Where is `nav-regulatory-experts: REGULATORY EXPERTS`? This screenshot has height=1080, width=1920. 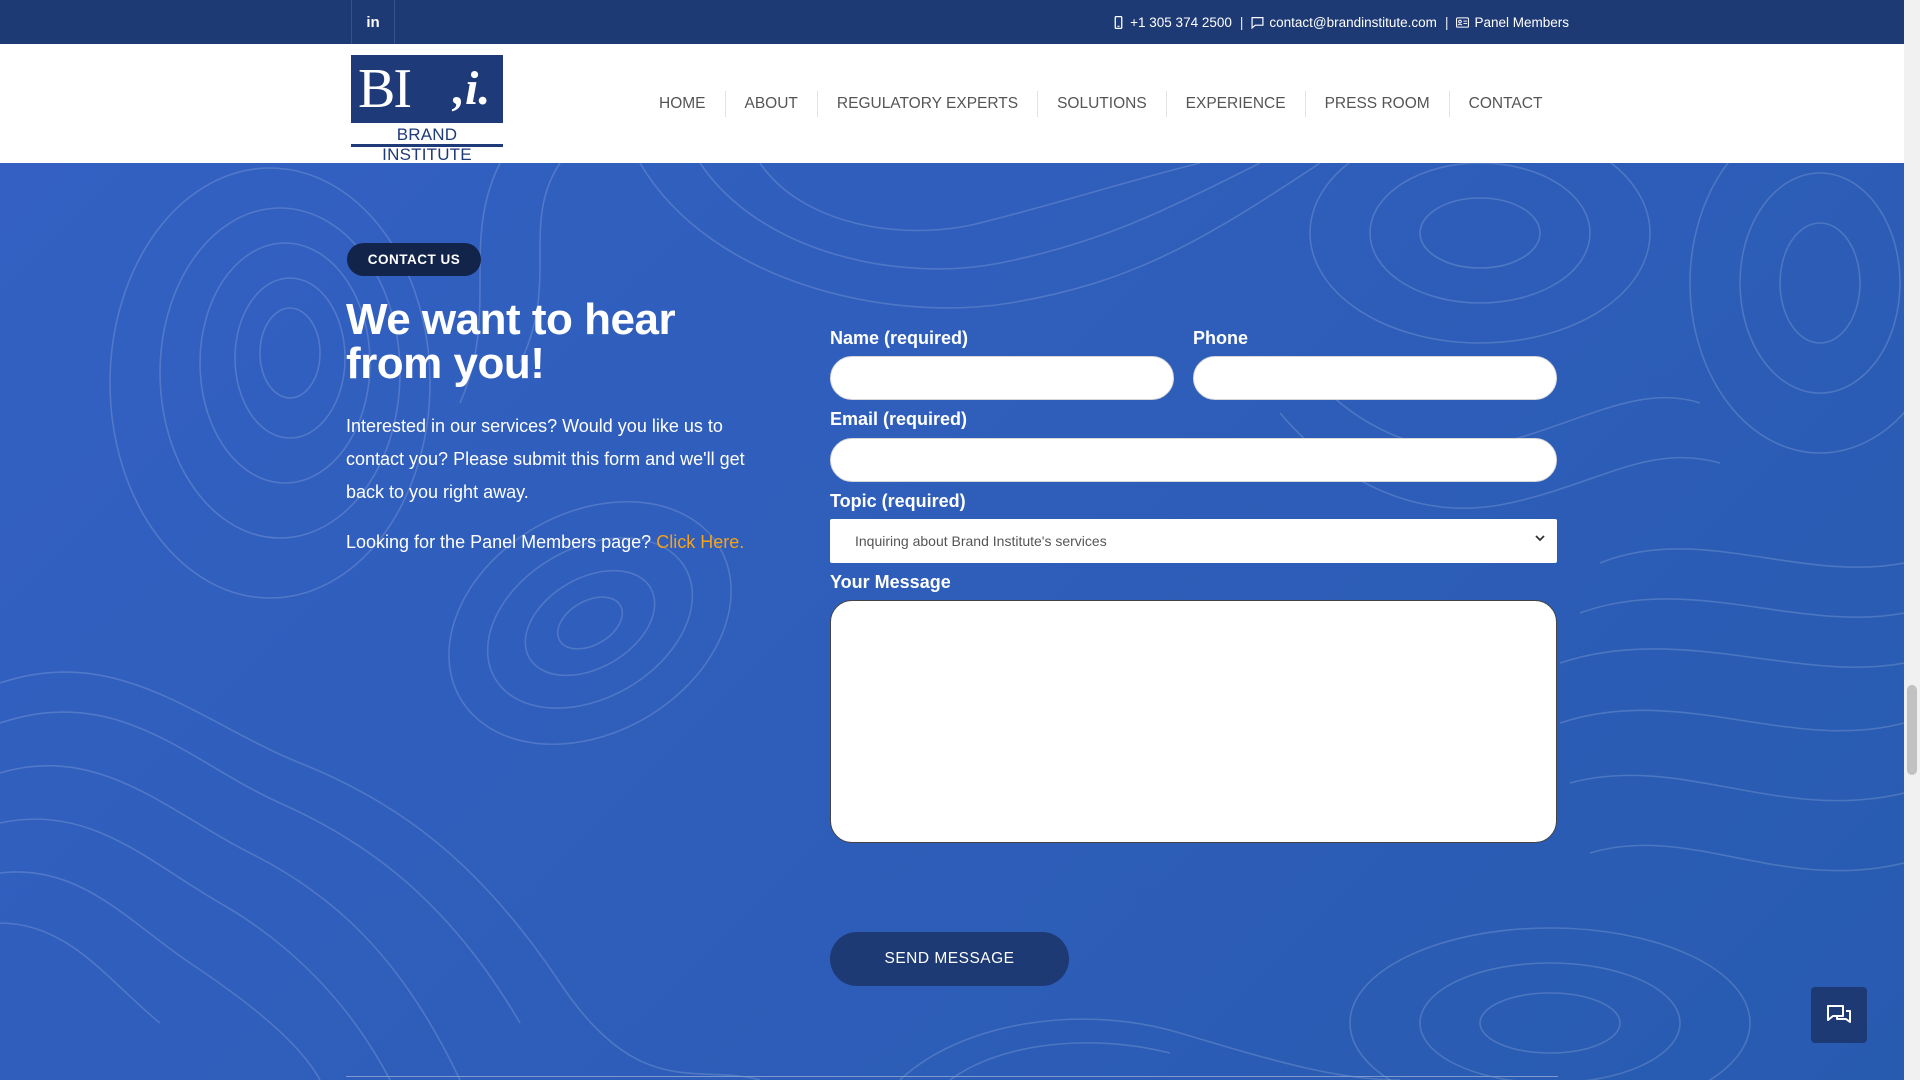 nav-regulatory-experts: REGULATORY EXPERTS is located at coordinates (926, 103).